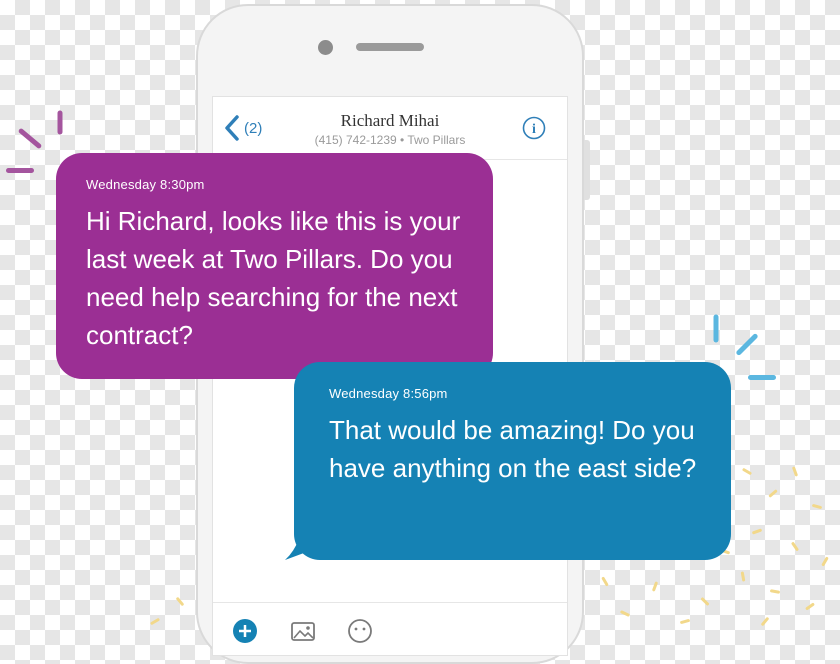  What do you see at coordinates (587, 170) in the screenshot?
I see `phone-side-button` at bounding box center [587, 170].